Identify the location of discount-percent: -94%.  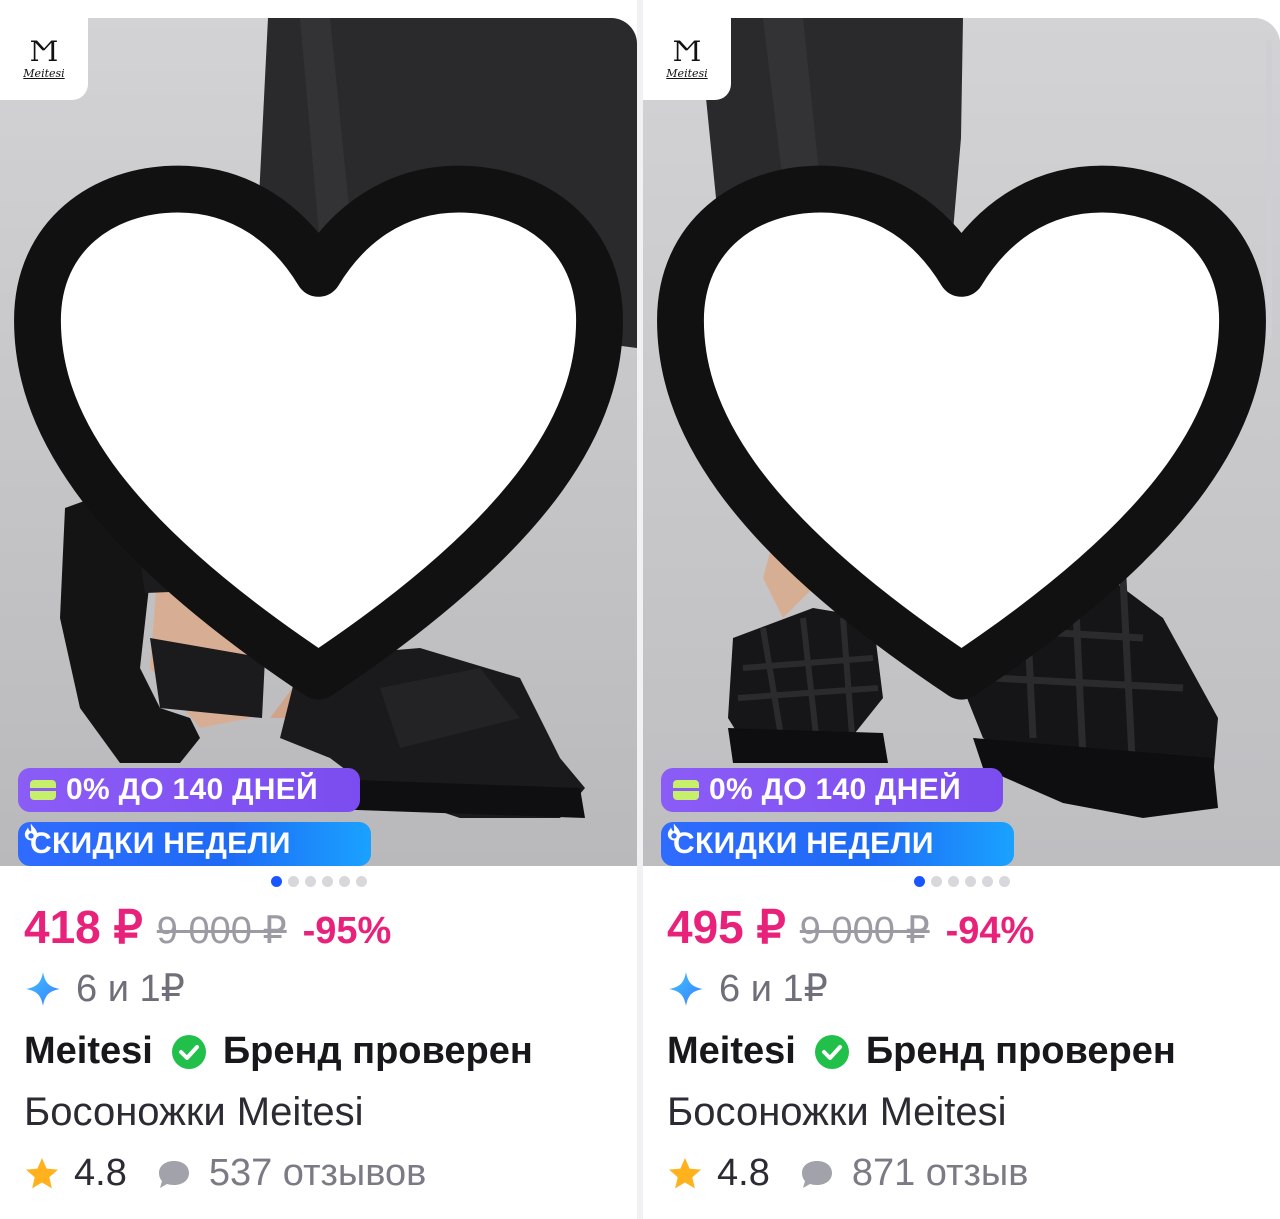
(990, 931).